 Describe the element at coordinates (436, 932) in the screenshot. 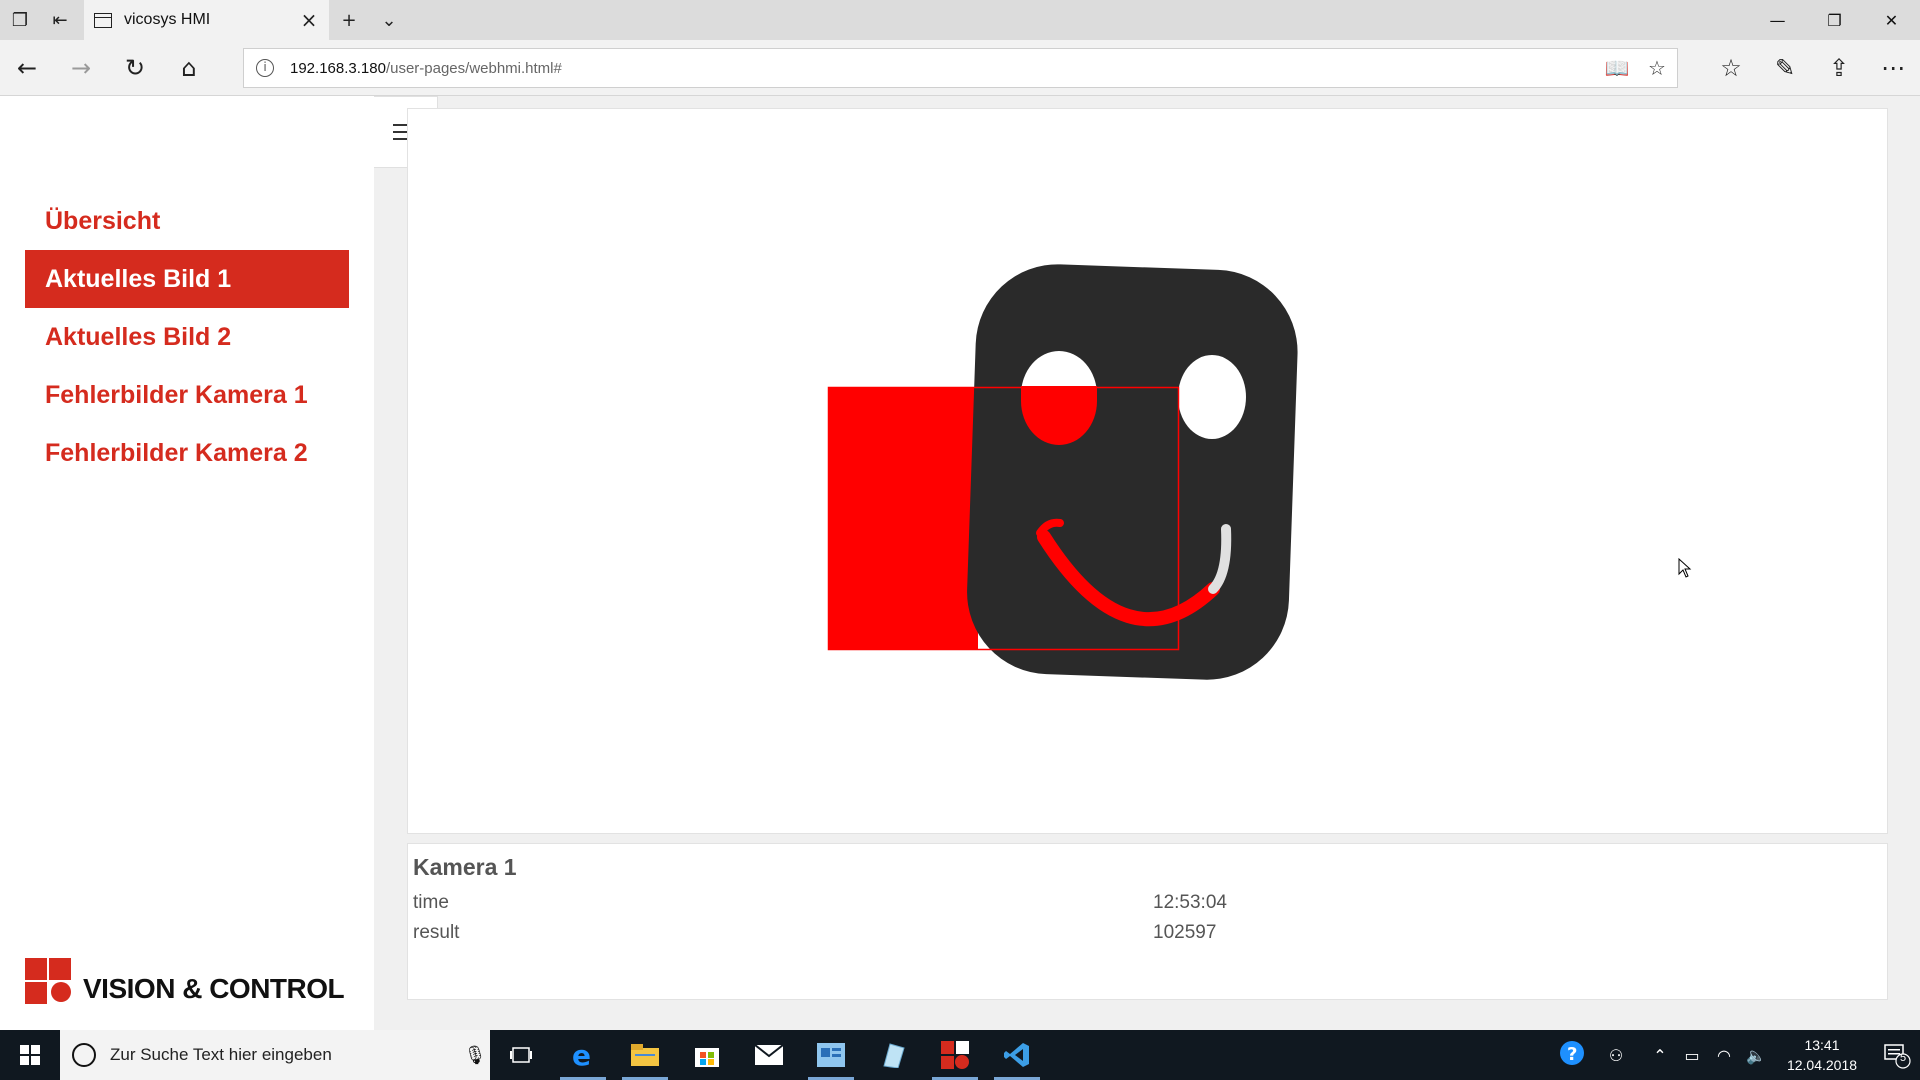

I see `info-key: result` at that location.